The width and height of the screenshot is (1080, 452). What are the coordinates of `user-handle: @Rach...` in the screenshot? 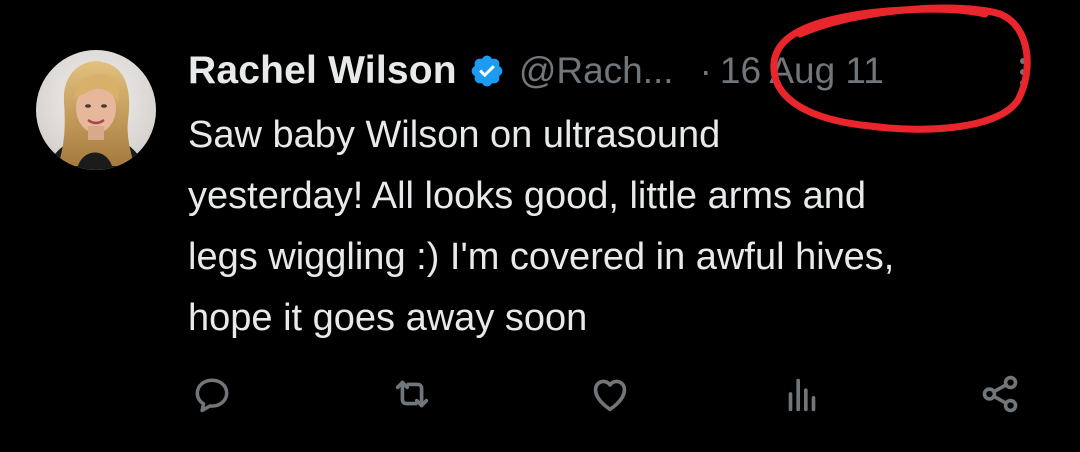 It's located at (596, 71).